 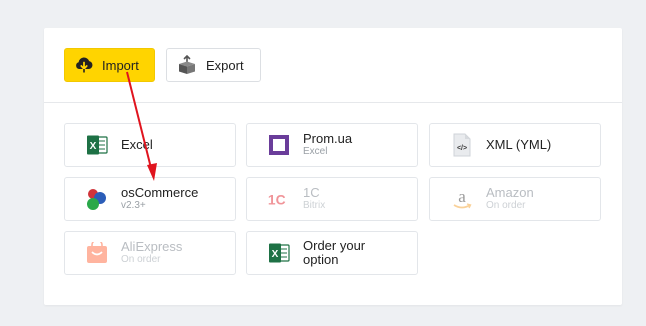 I want to click on source-card-1c: 1C 1C Bitrix, so click(x=332, y=199).